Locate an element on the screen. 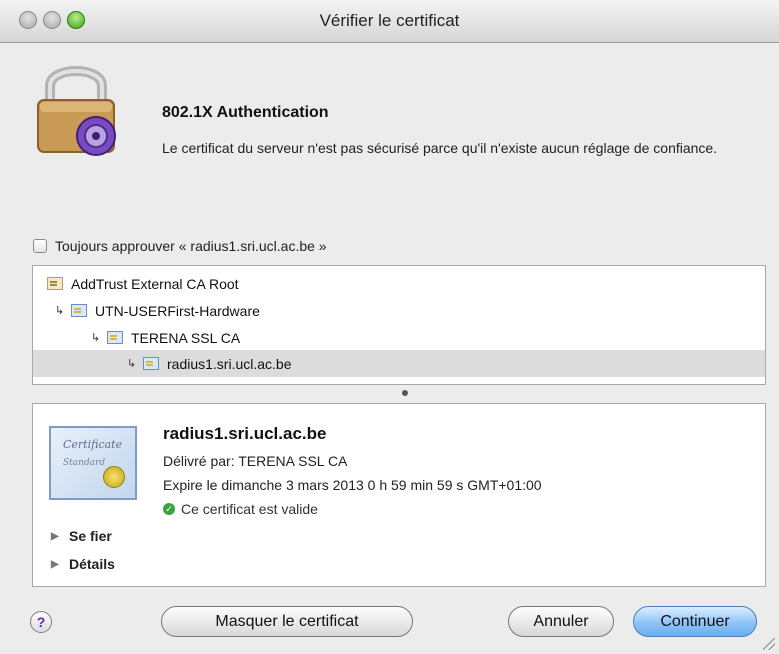  certificate-status: ✓ Ce certificat est valide is located at coordinates (240, 509).